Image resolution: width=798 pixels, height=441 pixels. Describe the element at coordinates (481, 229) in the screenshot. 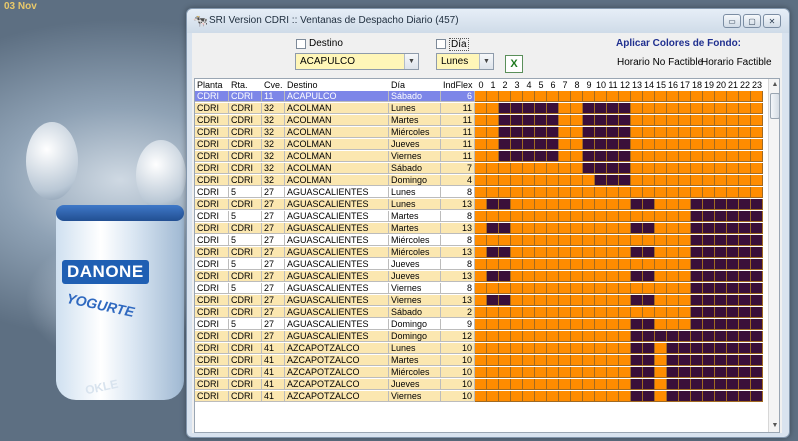

I see `table-row: CDRI CDRI 27 AGUASCALIENTES Martes 13` at that location.